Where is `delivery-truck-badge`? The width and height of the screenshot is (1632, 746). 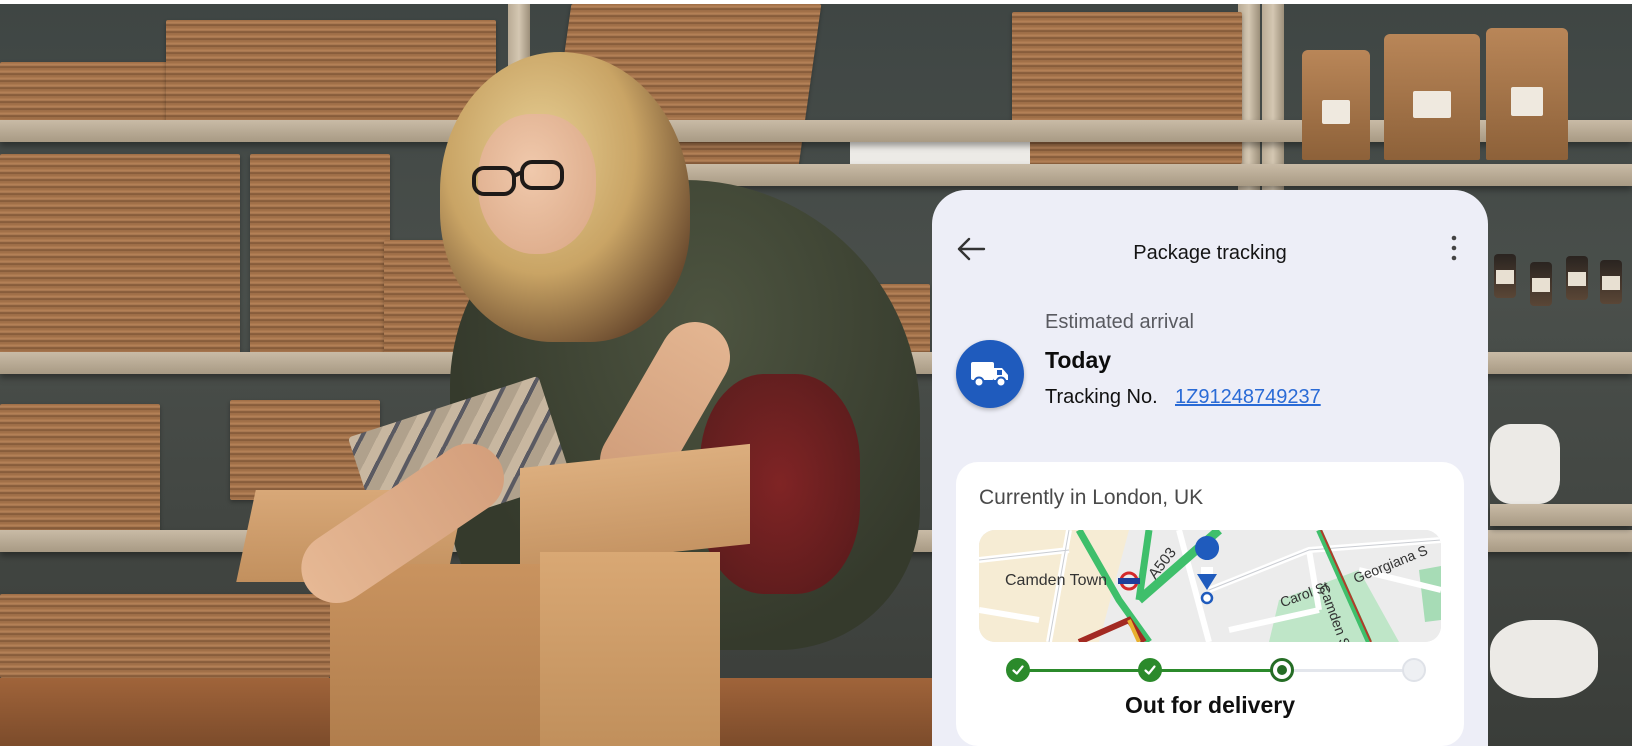
delivery-truck-badge is located at coordinates (990, 374).